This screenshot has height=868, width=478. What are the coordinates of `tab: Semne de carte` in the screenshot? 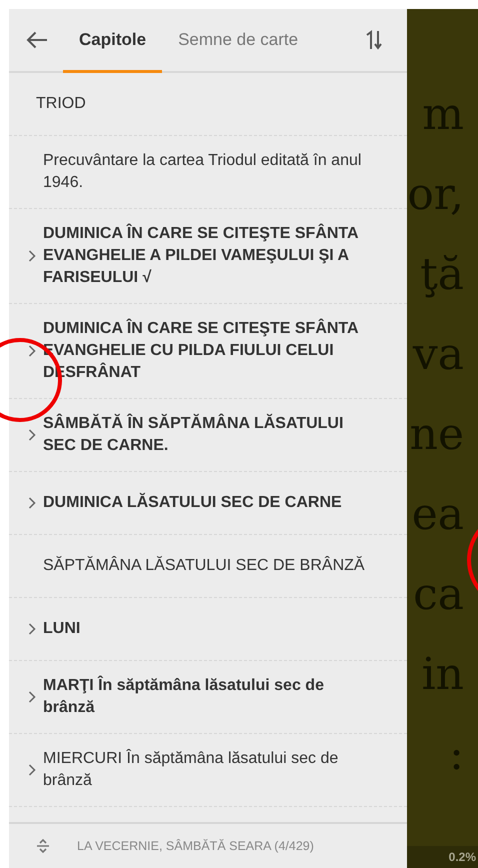 It's located at (238, 41).